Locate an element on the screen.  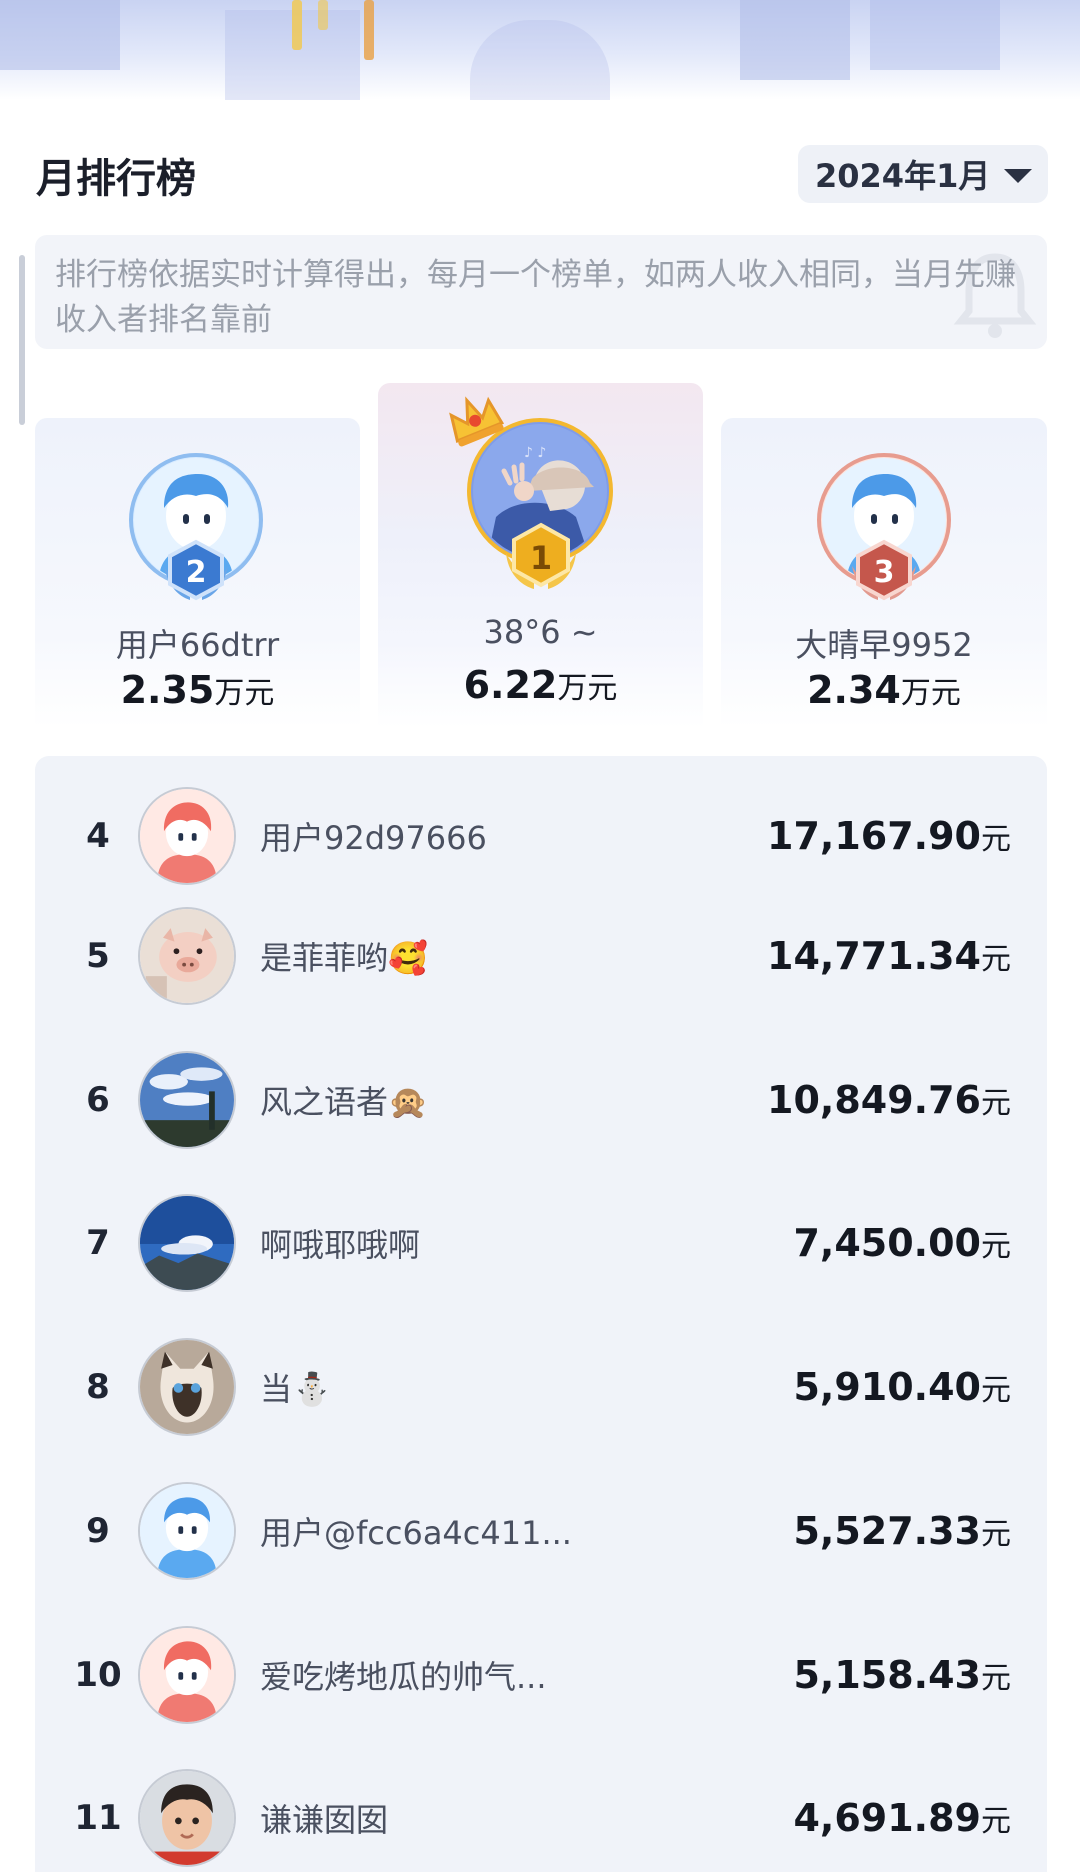
podium-card-rank-3: 3 大晴早9952 2.34万元 is located at coordinates (884, 573).